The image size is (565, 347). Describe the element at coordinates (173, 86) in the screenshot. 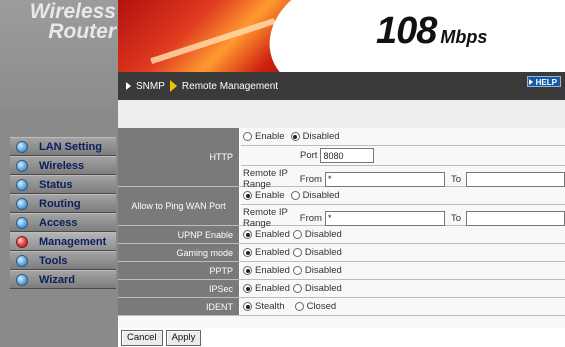

I see `arrow-right-yellow-icon` at that location.